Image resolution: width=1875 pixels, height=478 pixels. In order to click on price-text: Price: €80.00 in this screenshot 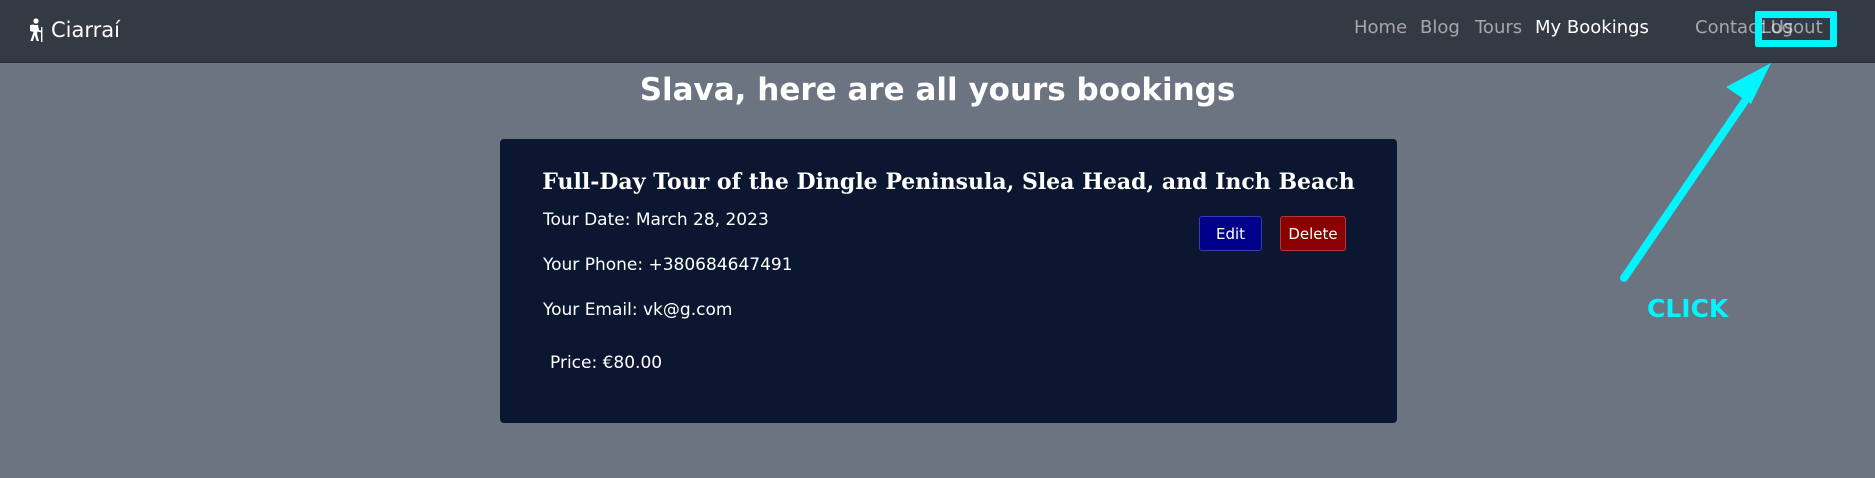, I will do `click(606, 363)`.